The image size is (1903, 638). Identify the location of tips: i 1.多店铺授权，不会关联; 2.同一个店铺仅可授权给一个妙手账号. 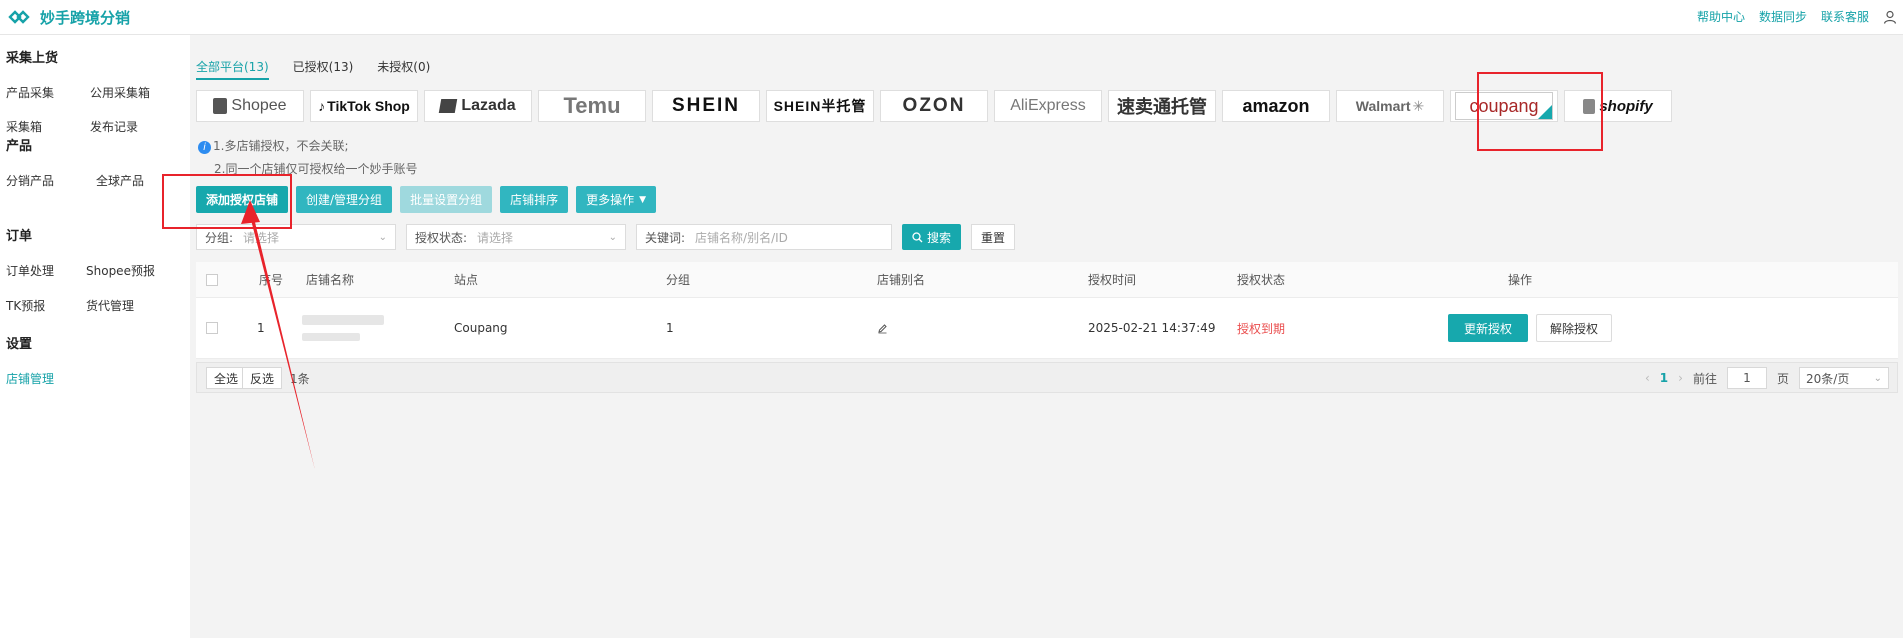
(307, 158).